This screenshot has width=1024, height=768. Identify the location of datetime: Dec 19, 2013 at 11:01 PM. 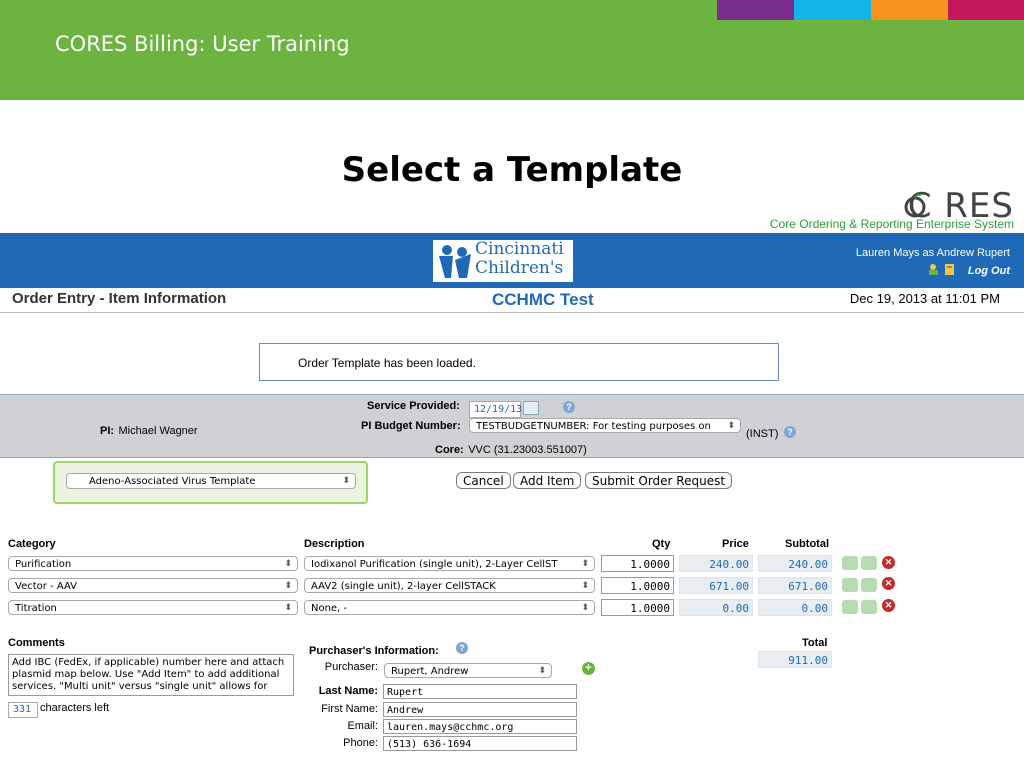
(924, 298).